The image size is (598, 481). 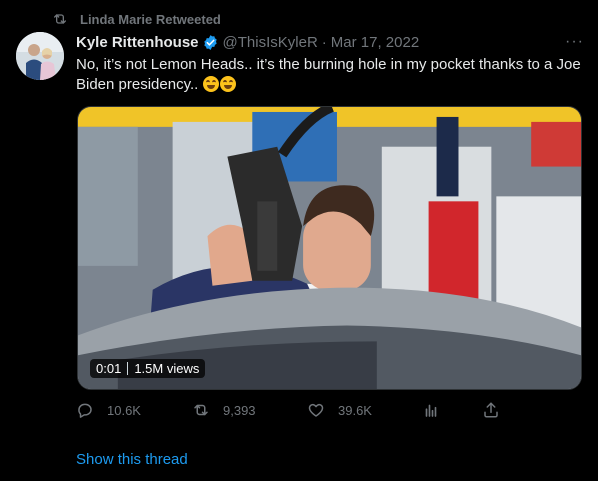 I want to click on video-views: 1.5M views, so click(x=167, y=368).